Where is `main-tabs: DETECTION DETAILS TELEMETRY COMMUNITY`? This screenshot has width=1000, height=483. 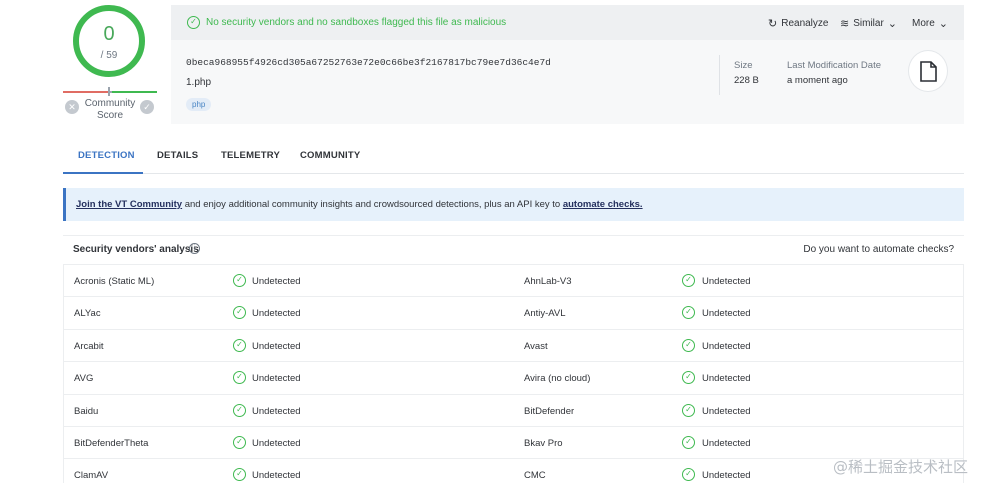
main-tabs: DETECTION DETAILS TELEMETRY COMMUNITY is located at coordinates (513, 157).